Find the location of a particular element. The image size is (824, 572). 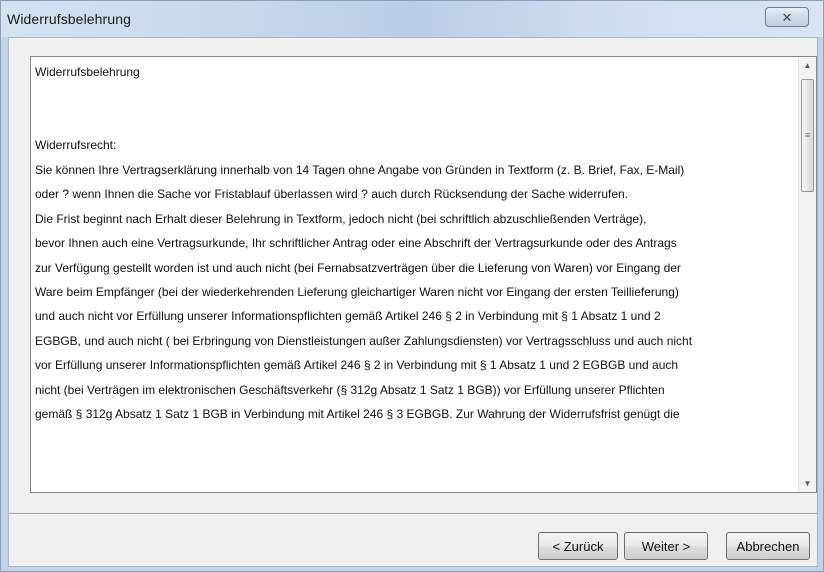

scroll-up-arrow-icon: ▲ is located at coordinates (807, 65).